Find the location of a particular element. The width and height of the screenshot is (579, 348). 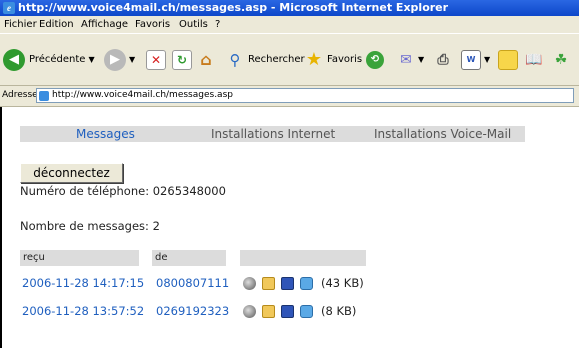

home-button: ⌂ is located at coordinates (206, 59).